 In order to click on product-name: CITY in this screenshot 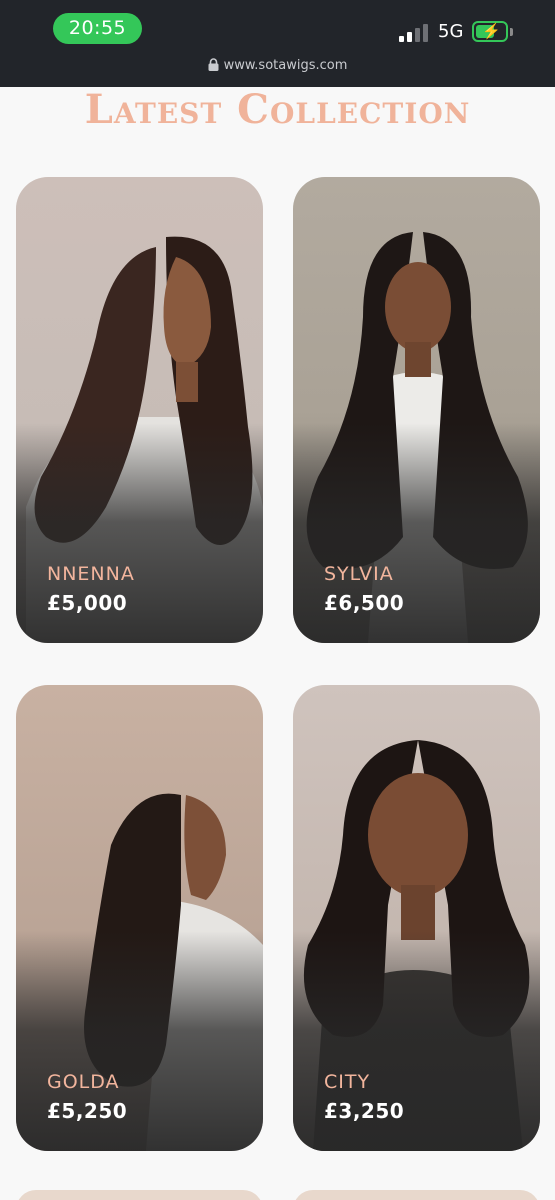, I will do `click(347, 1082)`.